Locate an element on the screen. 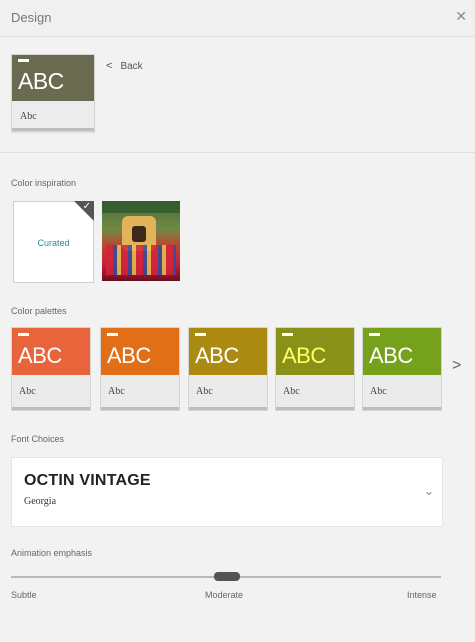  chevron-right-icon: > is located at coordinates (456, 366).